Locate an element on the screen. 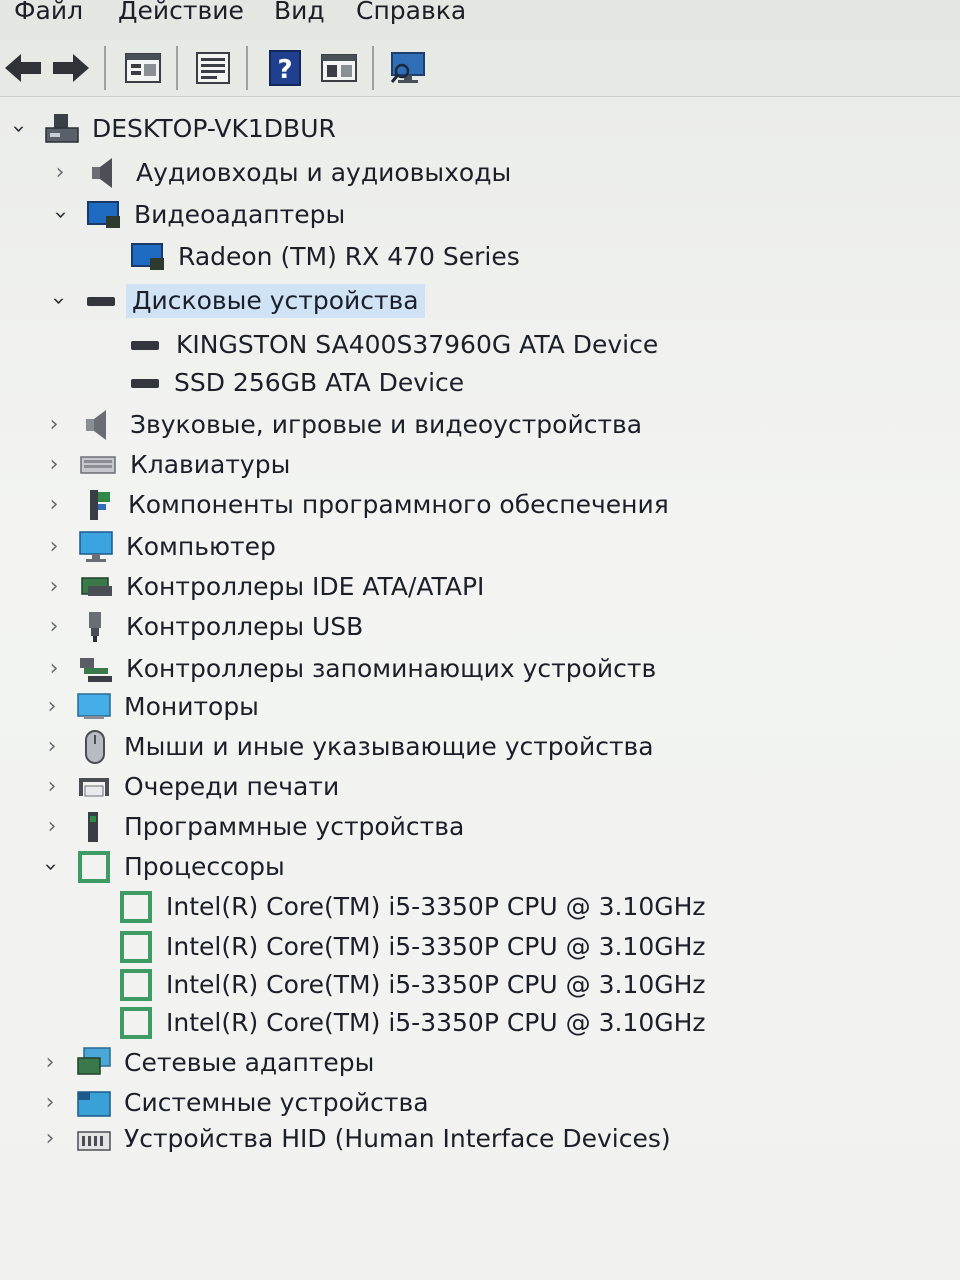 Image resolution: width=960 pixels, height=1280 pixels. scan-hardware-button is located at coordinates (409, 68).